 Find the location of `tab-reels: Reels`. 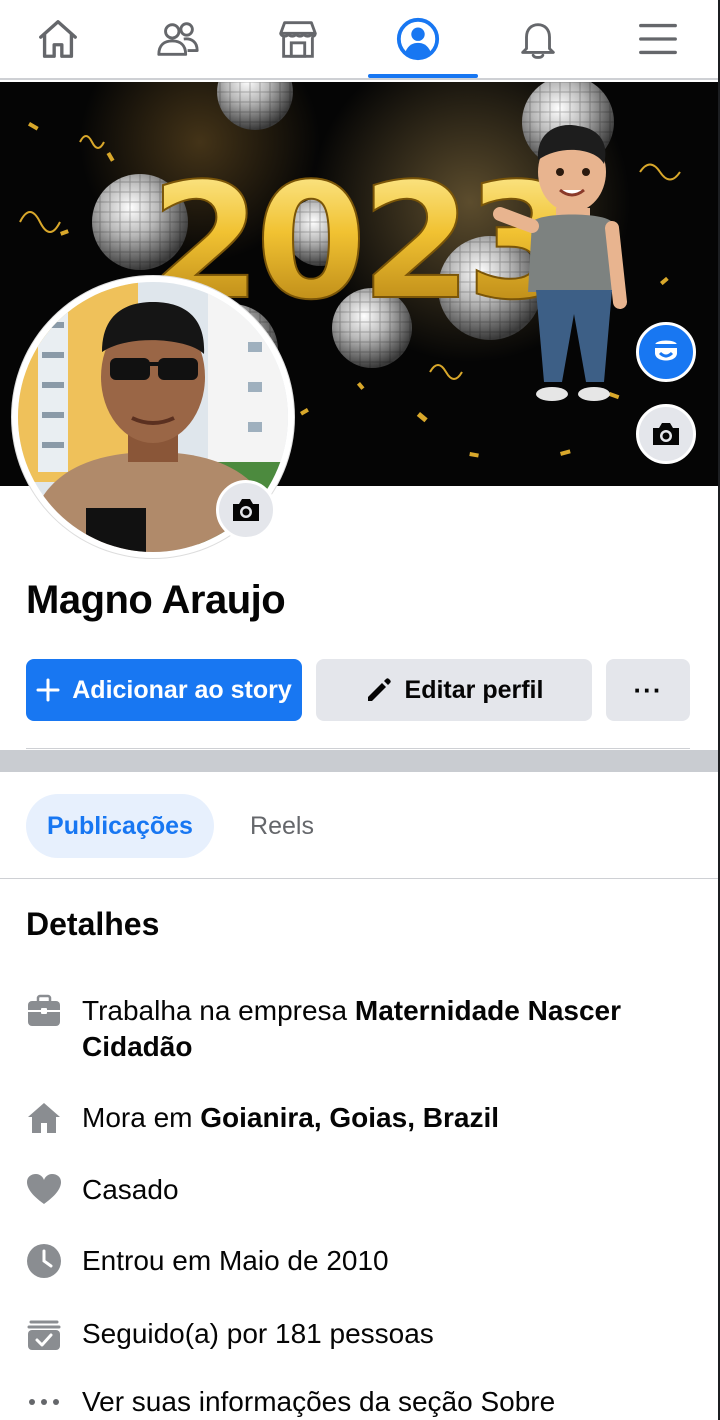

tab-reels: Reels is located at coordinates (282, 826).